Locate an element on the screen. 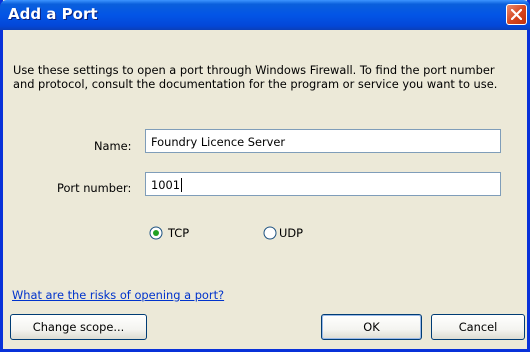 This screenshot has height=352, width=530. title-bar: Add a Port is located at coordinates (265, 15).